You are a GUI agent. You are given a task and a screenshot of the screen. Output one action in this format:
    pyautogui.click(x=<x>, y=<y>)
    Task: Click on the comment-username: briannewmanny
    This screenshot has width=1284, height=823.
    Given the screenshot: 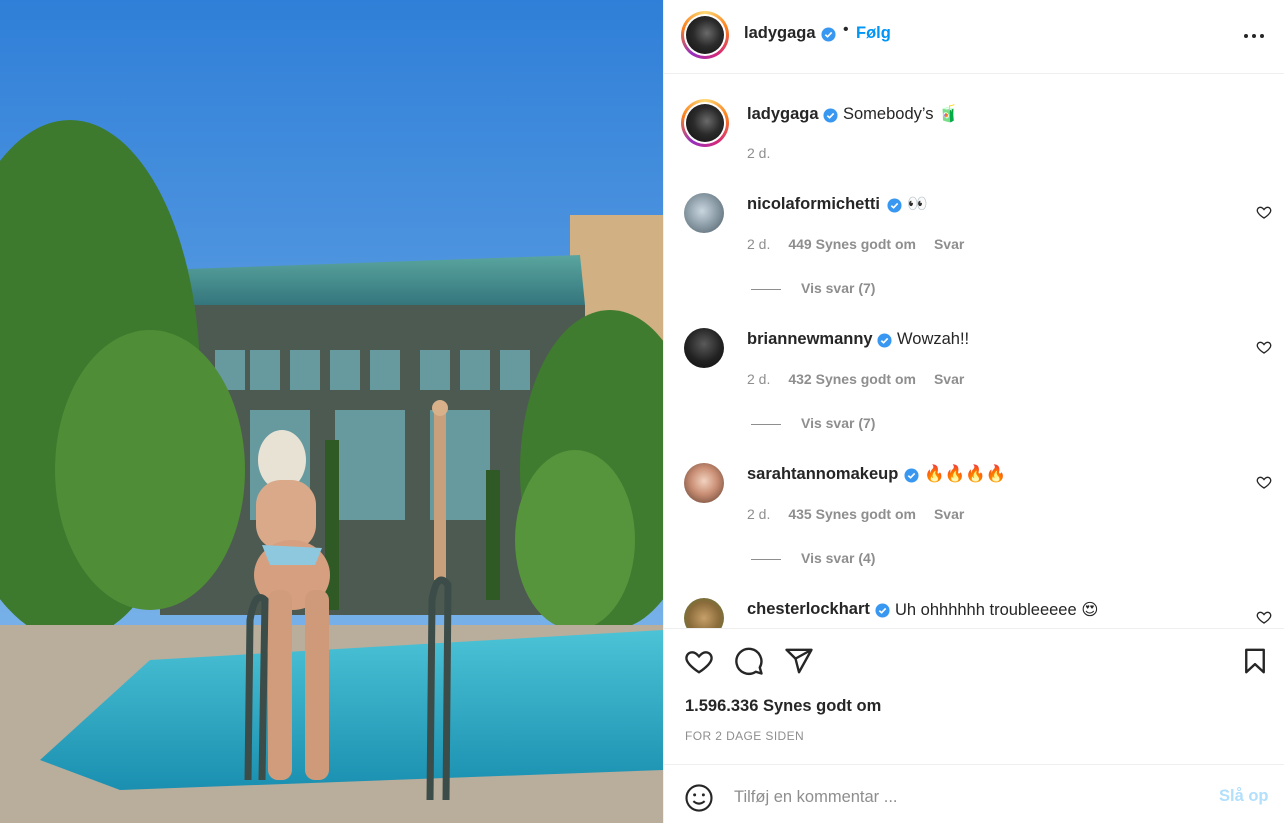 What is the action you would take?
    pyautogui.click(x=810, y=339)
    